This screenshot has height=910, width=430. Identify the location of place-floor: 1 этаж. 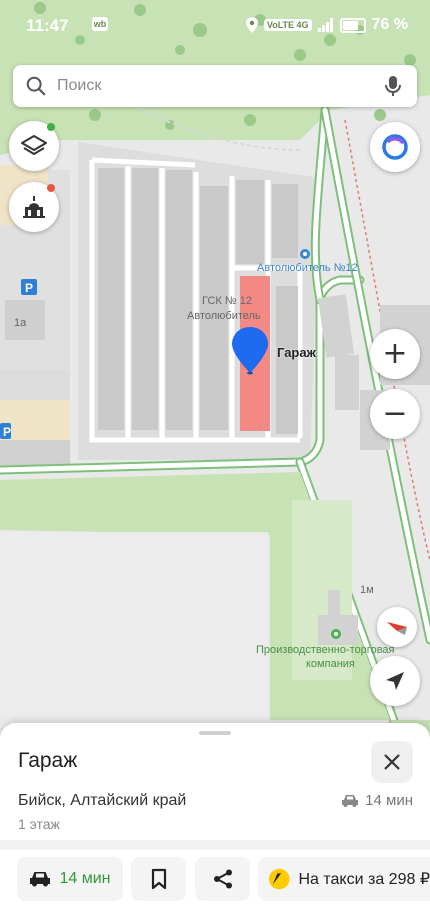
(39, 824).